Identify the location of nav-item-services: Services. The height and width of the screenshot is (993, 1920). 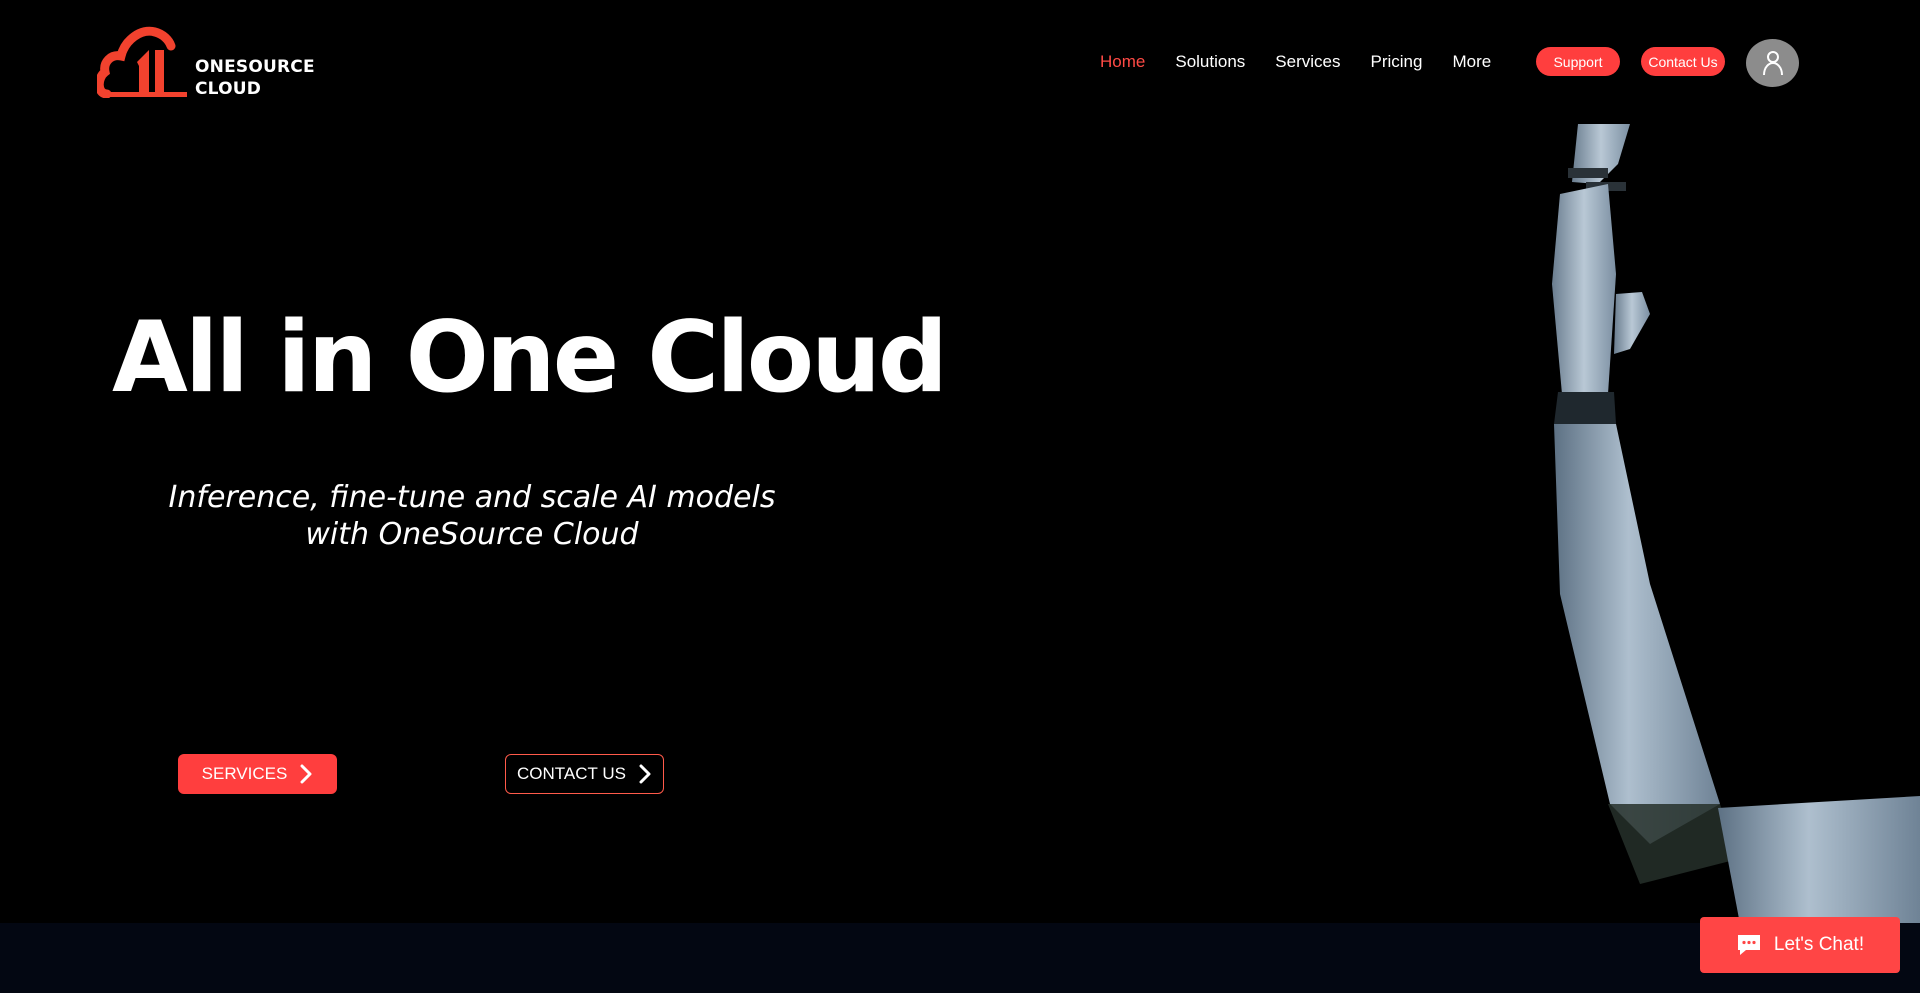
(1307, 62).